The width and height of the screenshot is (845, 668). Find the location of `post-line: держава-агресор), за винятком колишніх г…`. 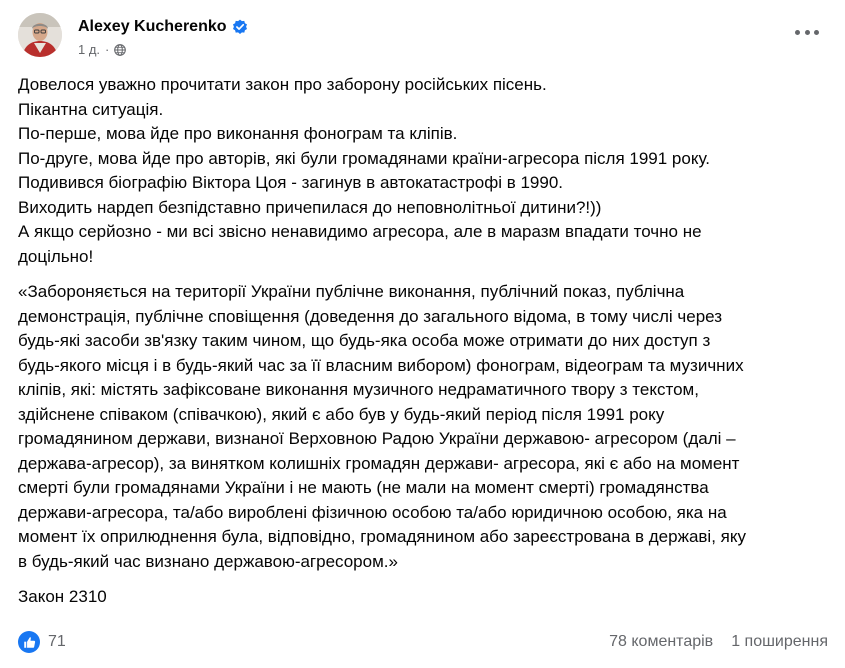

post-line: держава-агресор), за винятком колишніх г… is located at coordinates (379, 463).